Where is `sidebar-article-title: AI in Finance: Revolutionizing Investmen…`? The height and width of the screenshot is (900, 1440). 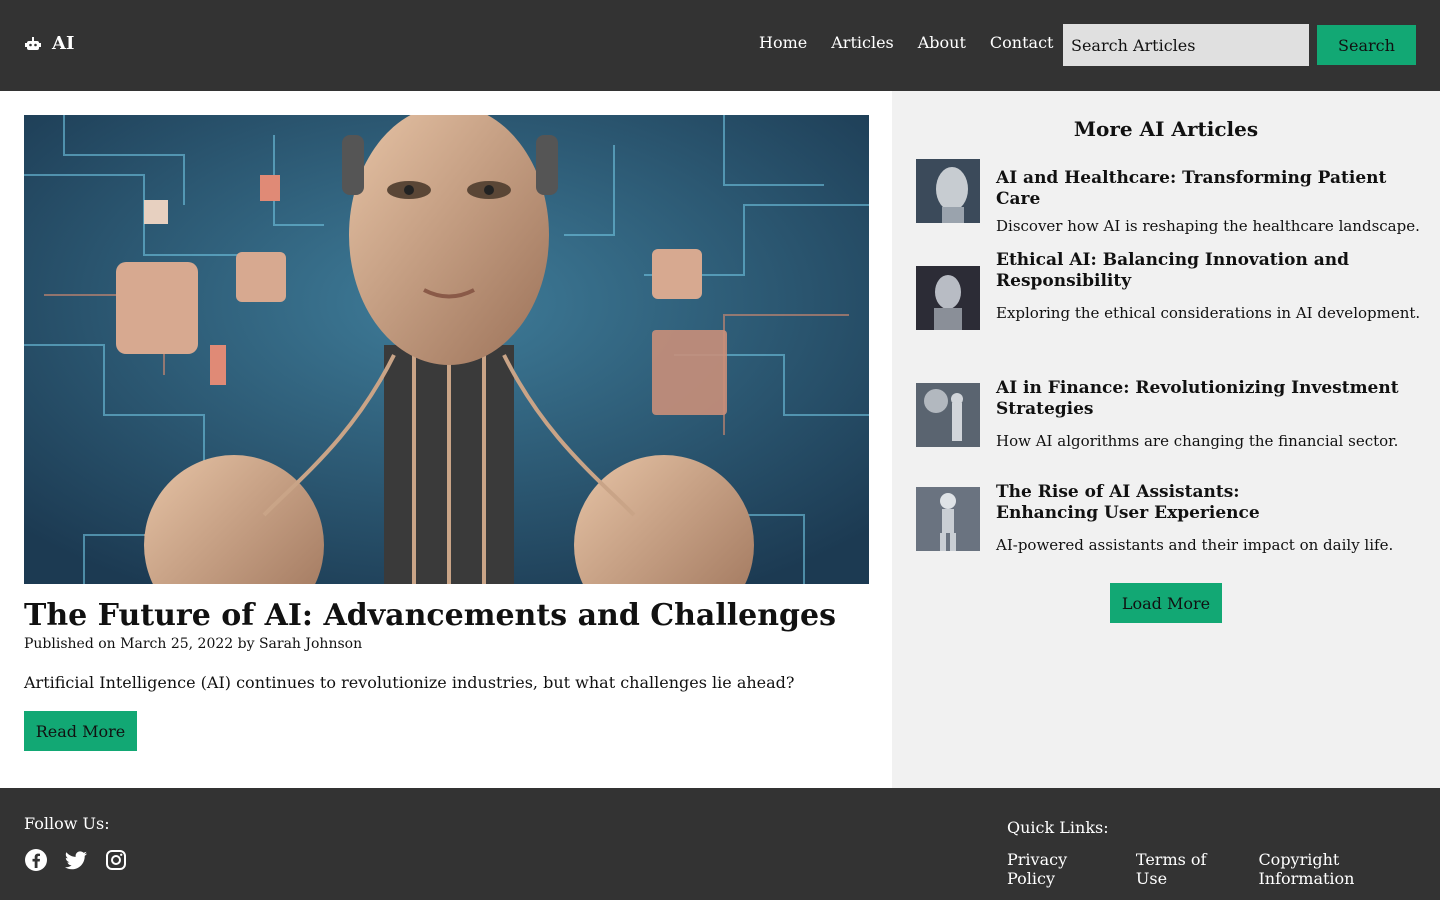
sidebar-article-title: AI in Finance: Revolutionizing Investmen… is located at coordinates (1211, 399).